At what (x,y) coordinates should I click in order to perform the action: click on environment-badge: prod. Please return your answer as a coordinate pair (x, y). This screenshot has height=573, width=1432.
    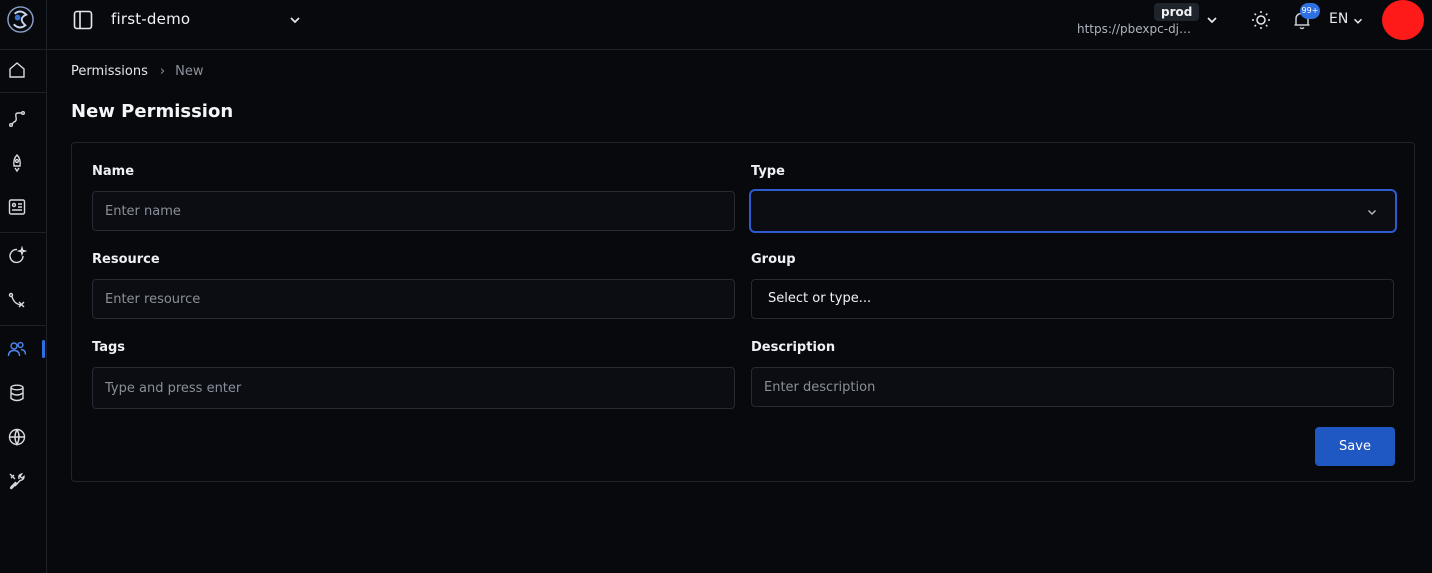
    Looking at the image, I should click on (1177, 12).